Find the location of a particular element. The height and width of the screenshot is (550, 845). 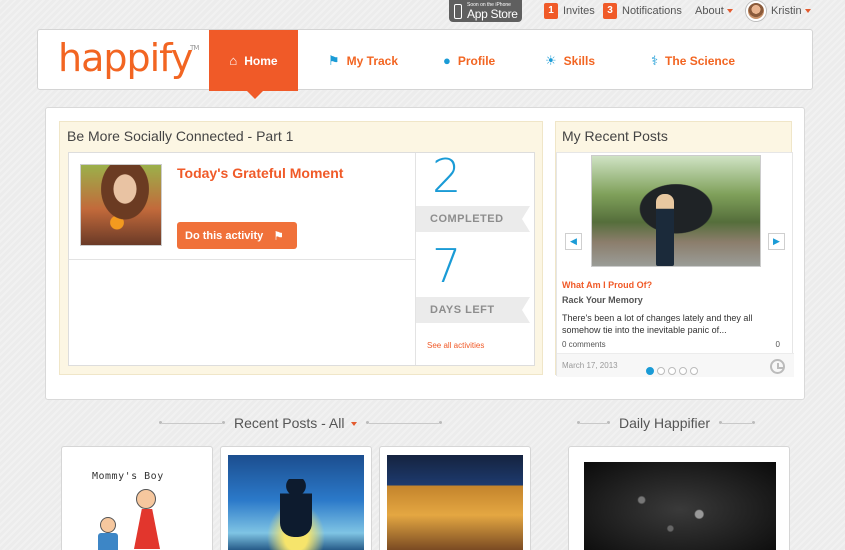

invites-count-badge: 1 is located at coordinates (551, 11).